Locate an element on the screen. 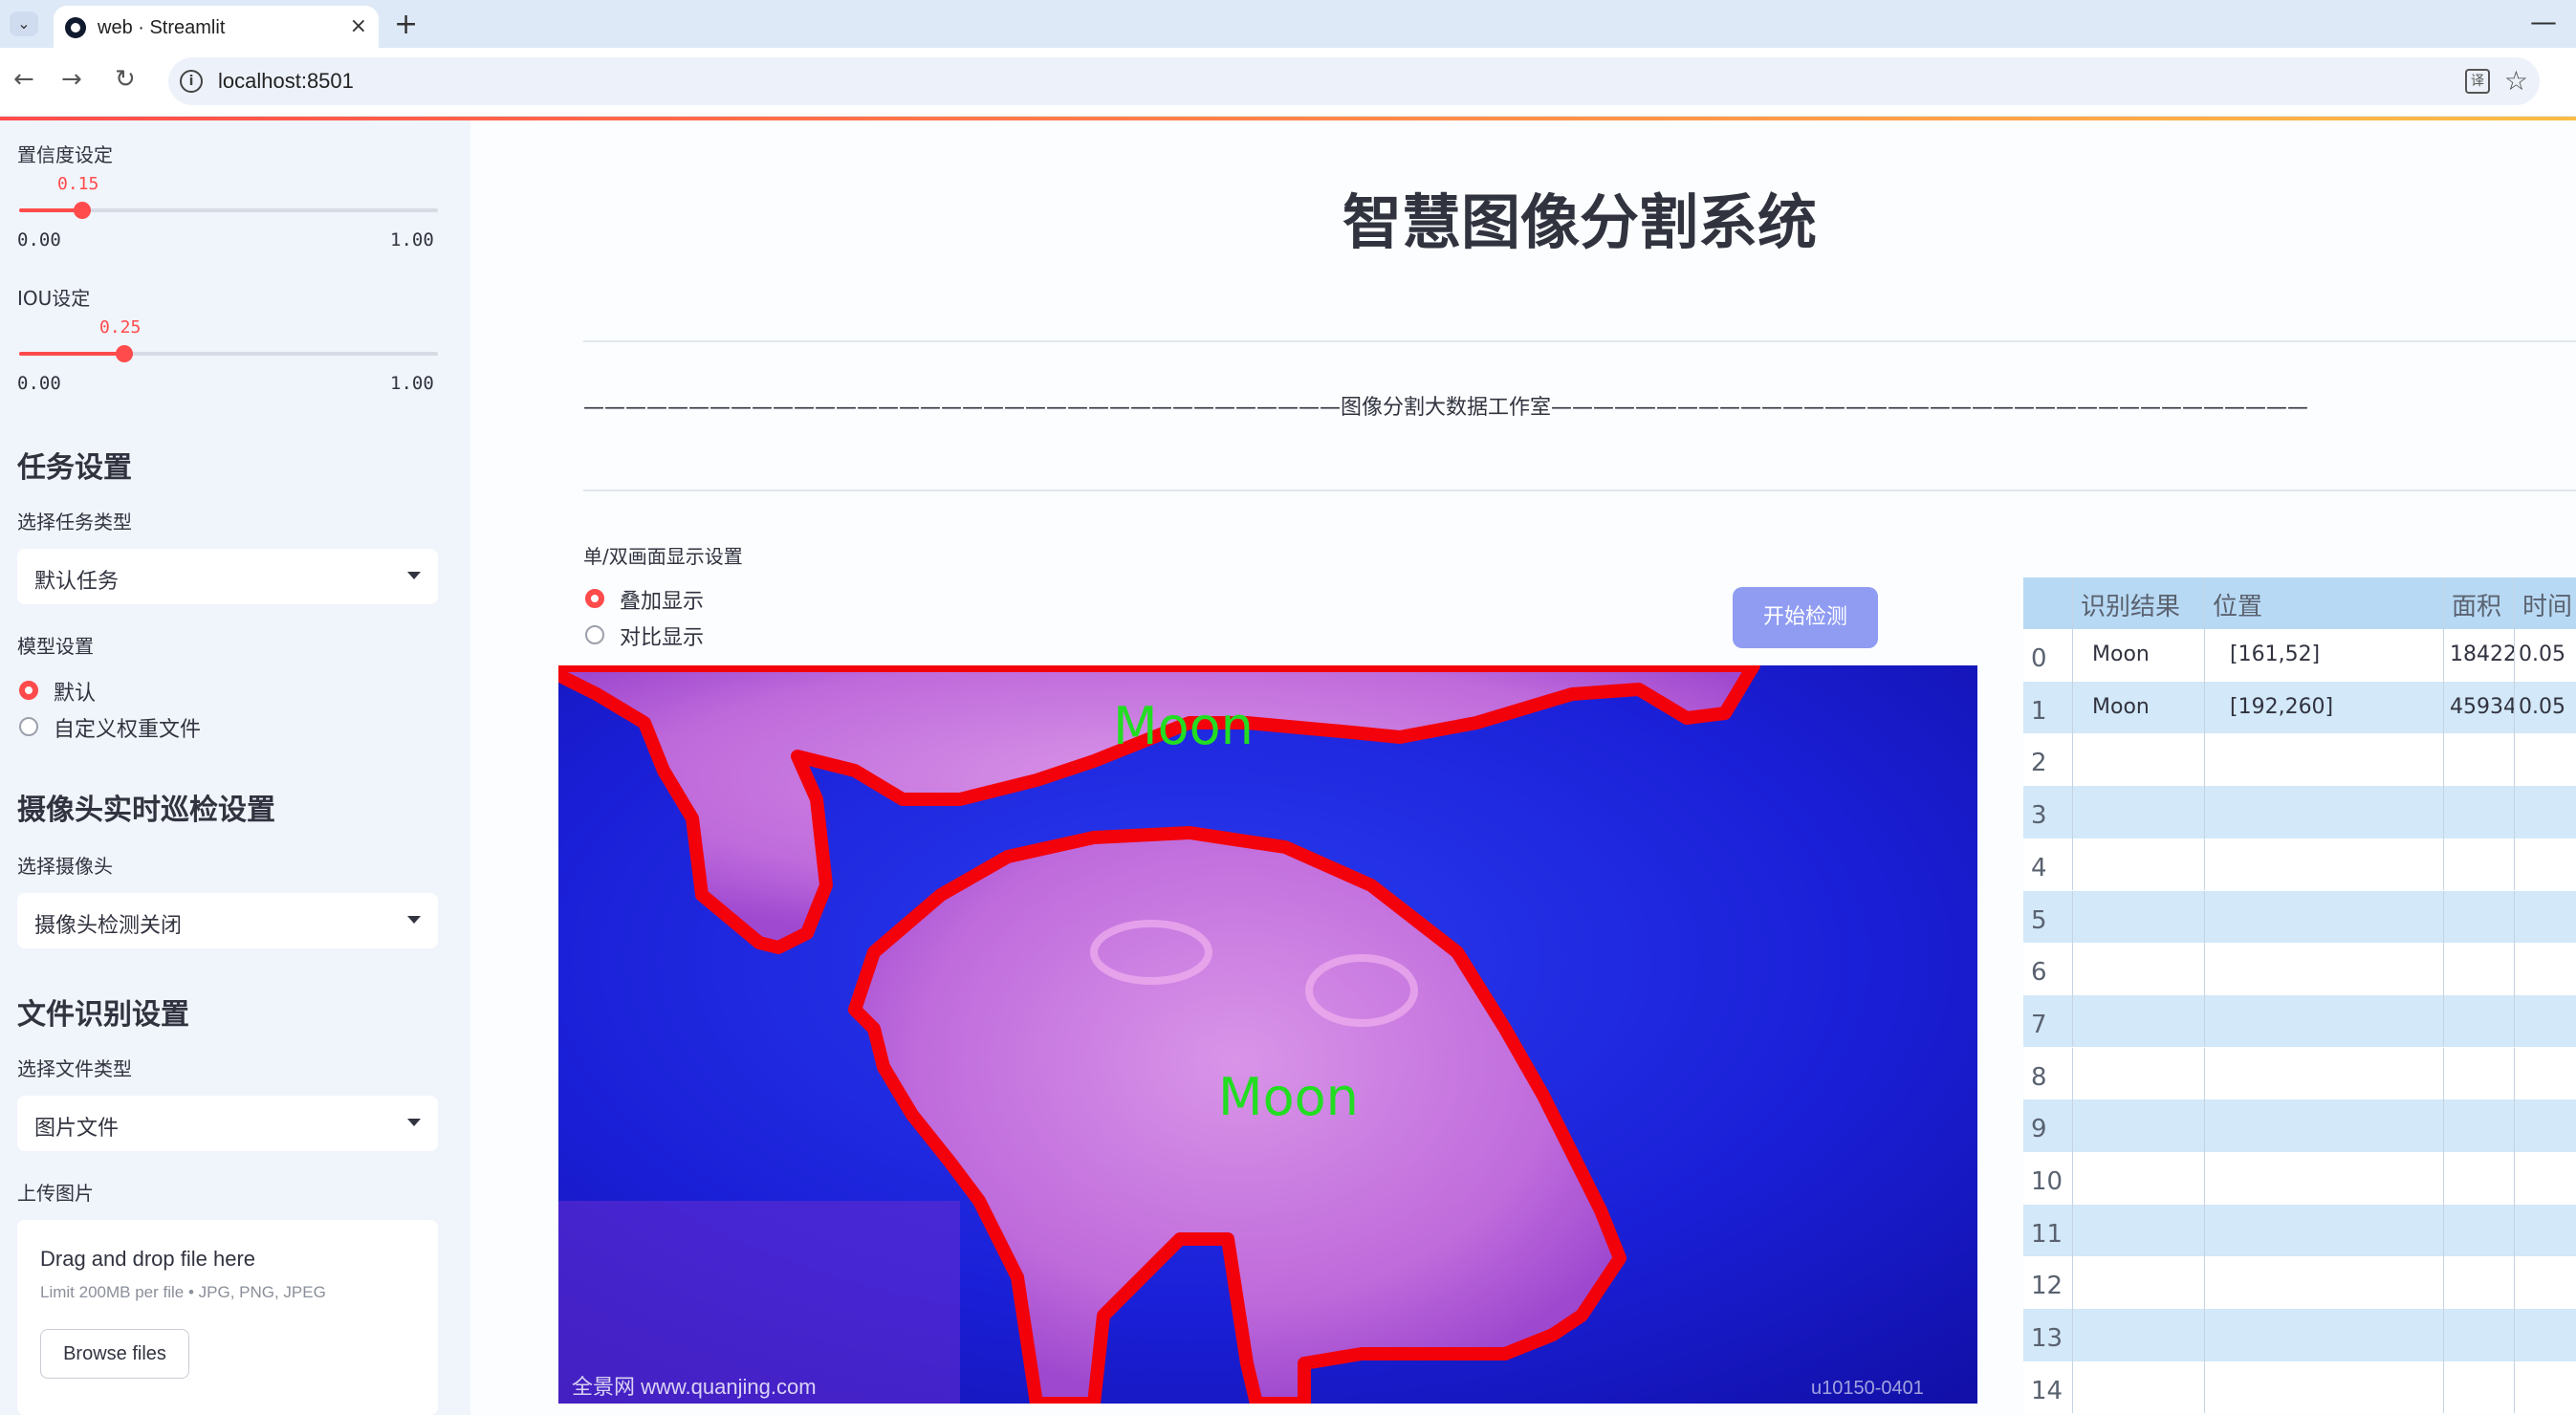  table-row: 14 is located at coordinates (2299, 1387).